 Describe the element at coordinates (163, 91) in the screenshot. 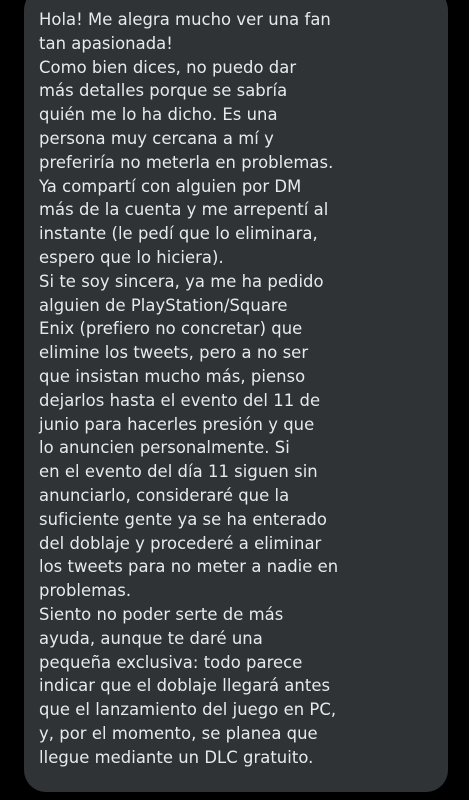

I see `message-line: más detalles porque se sabría` at that location.